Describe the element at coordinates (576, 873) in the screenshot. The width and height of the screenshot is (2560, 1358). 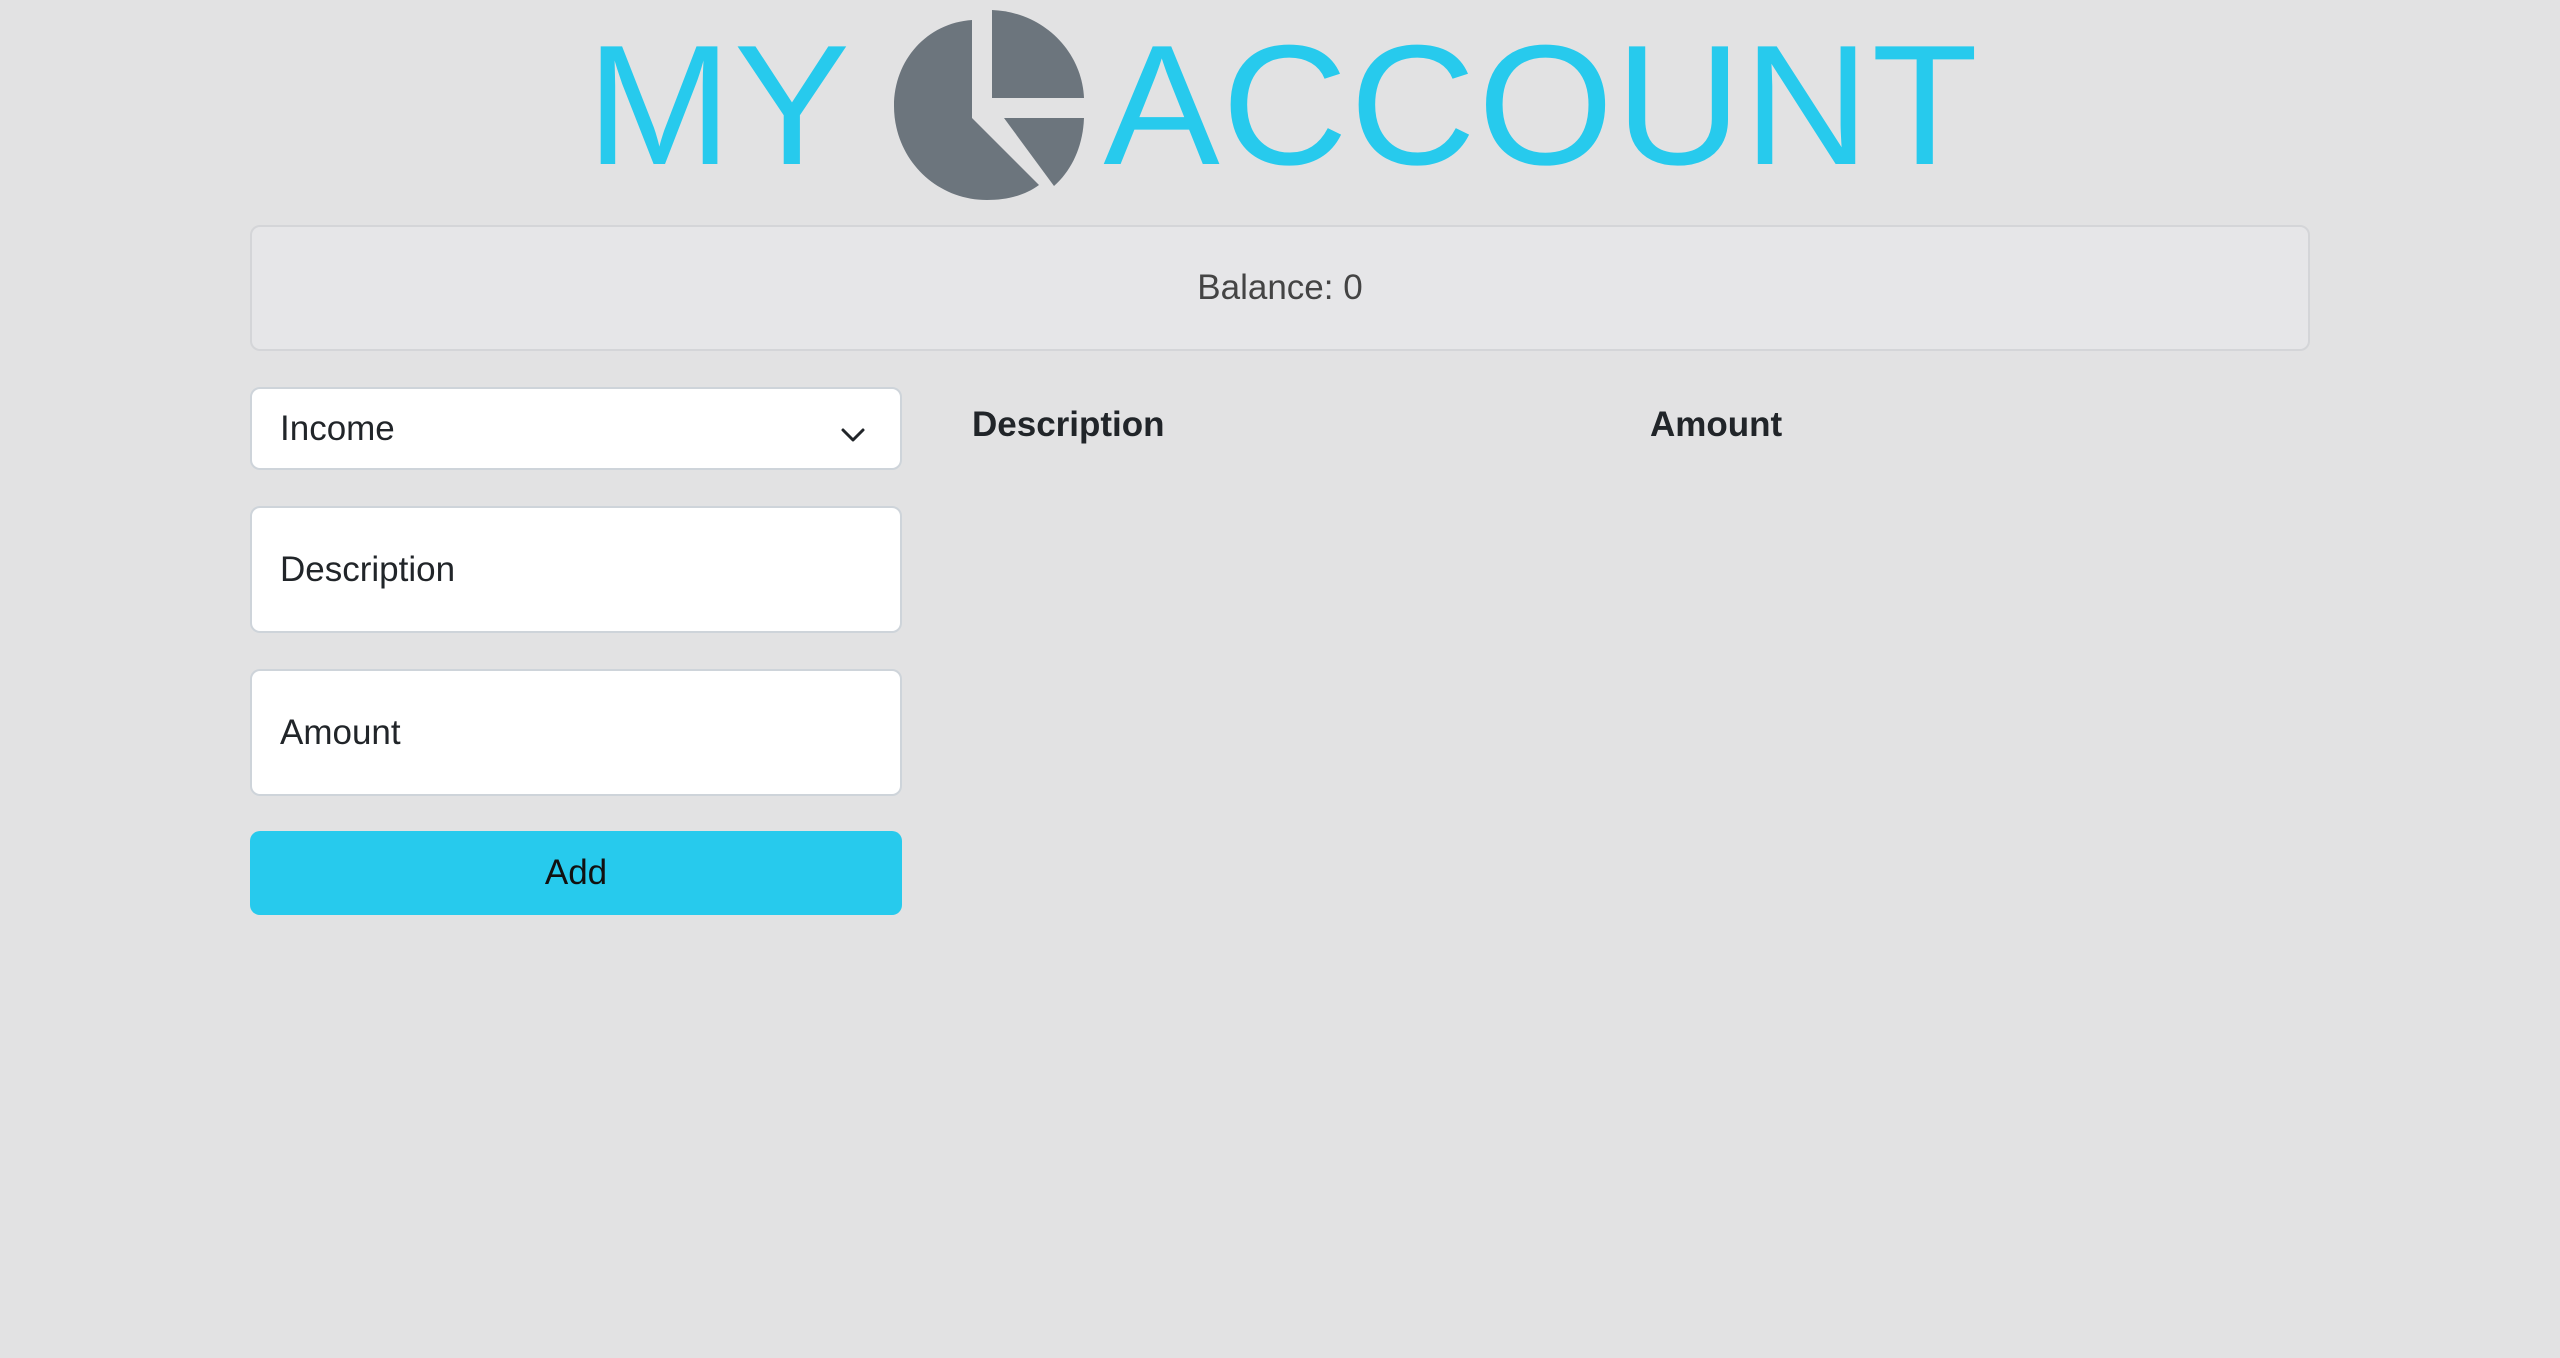
I see `add-button: Add` at that location.